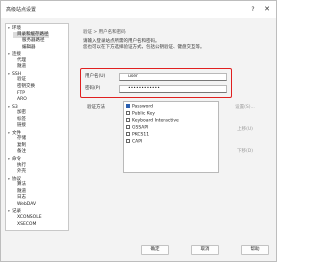  I want to click on tree-item-label: 记录, so click(16, 212).